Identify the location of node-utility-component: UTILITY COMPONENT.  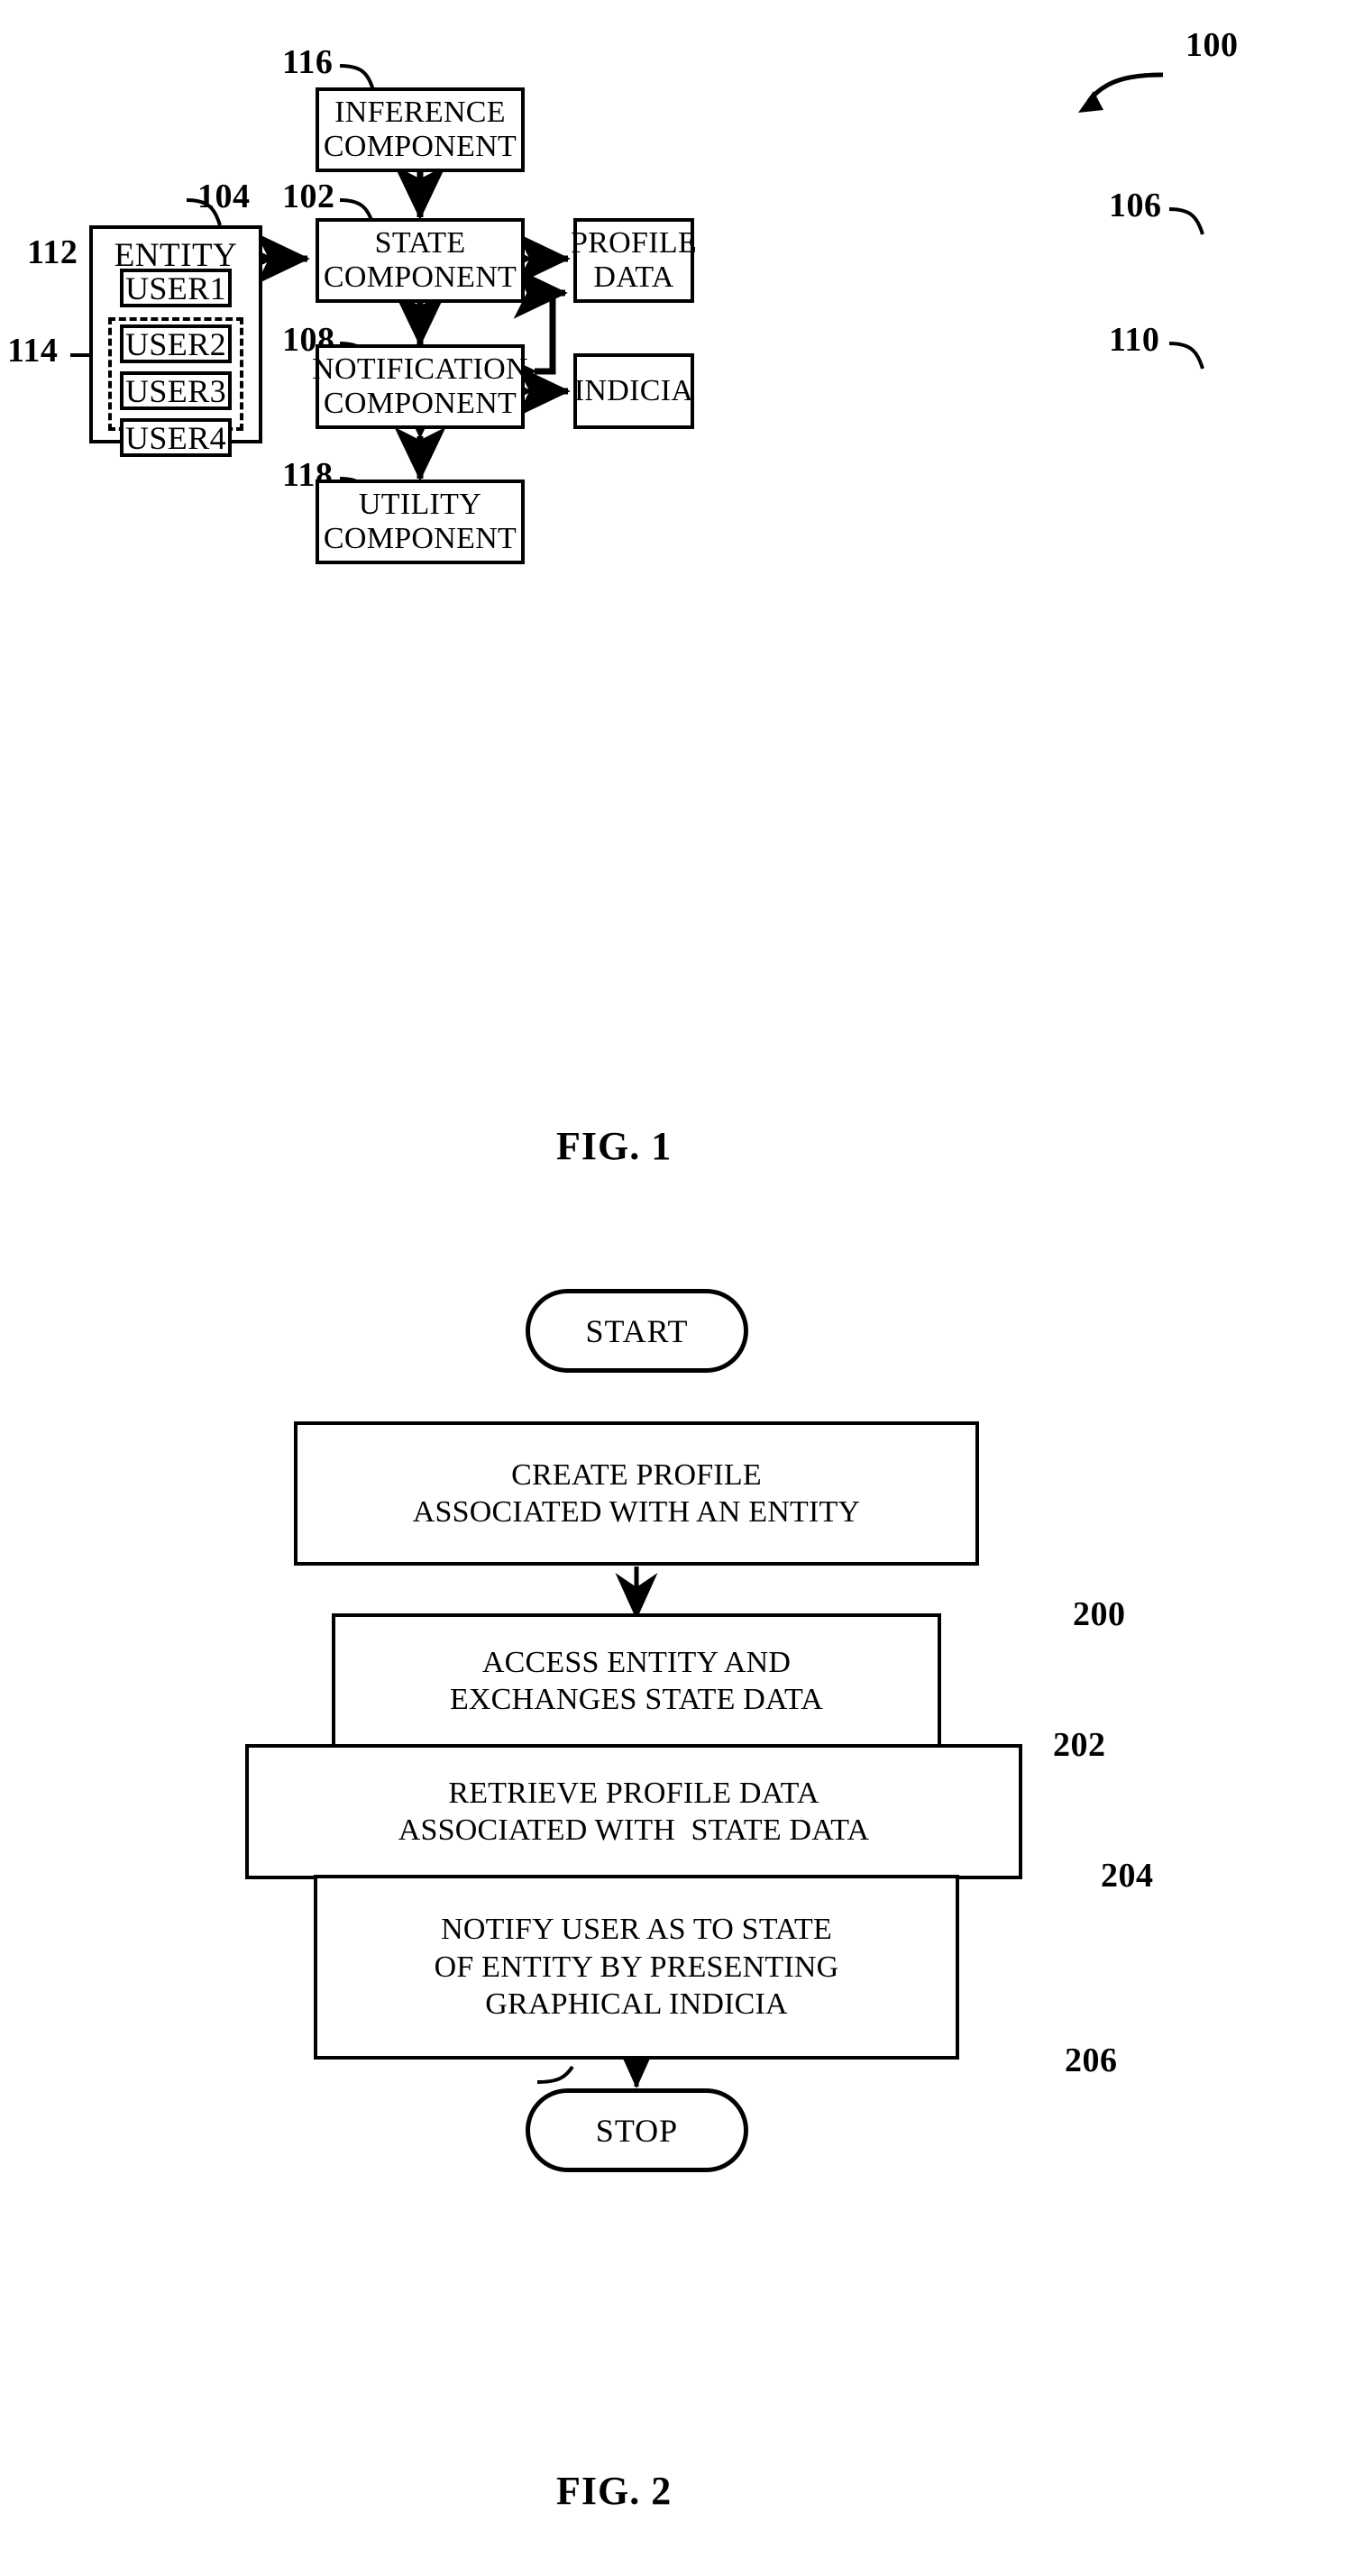
(420, 522).